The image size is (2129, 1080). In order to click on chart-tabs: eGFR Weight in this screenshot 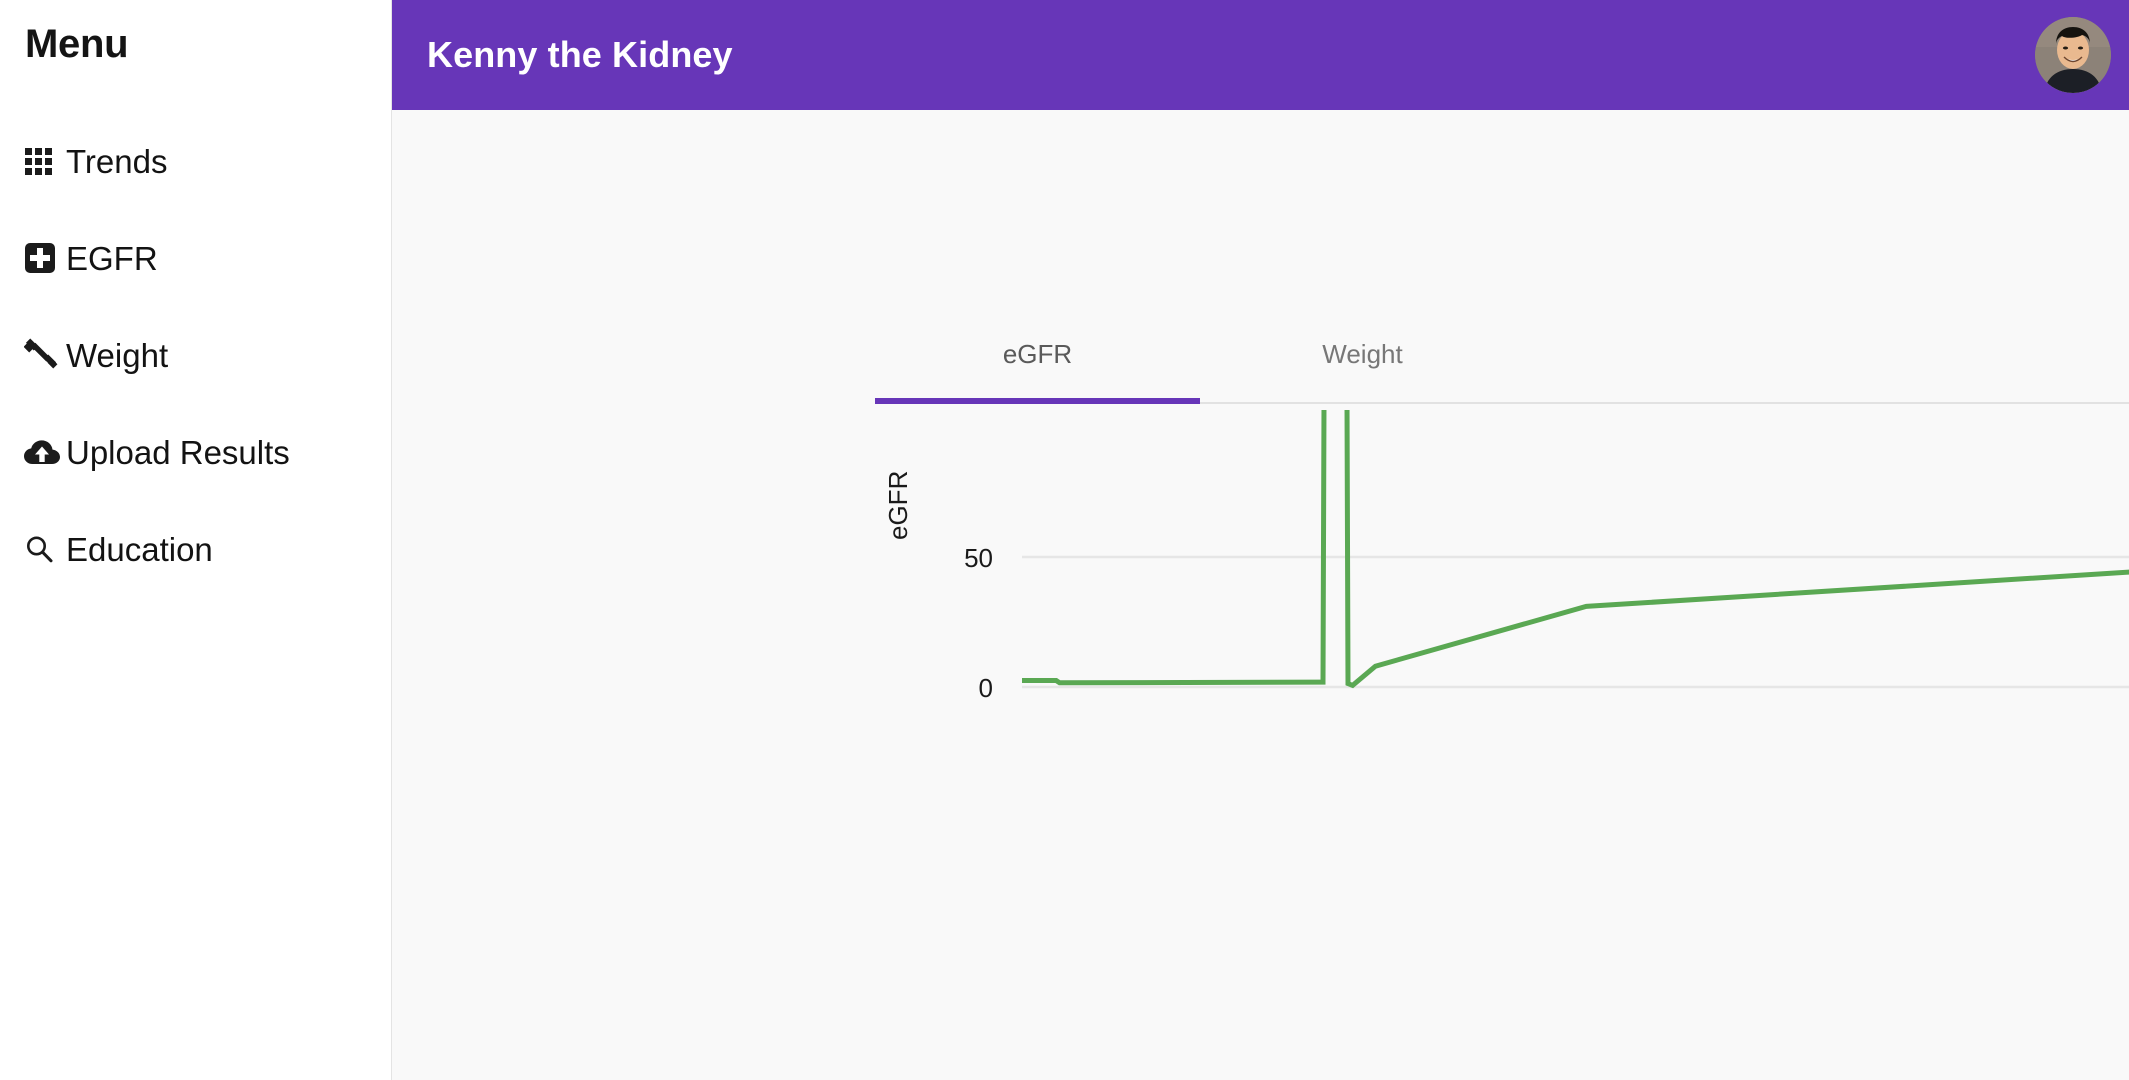, I will do `click(1502, 355)`.